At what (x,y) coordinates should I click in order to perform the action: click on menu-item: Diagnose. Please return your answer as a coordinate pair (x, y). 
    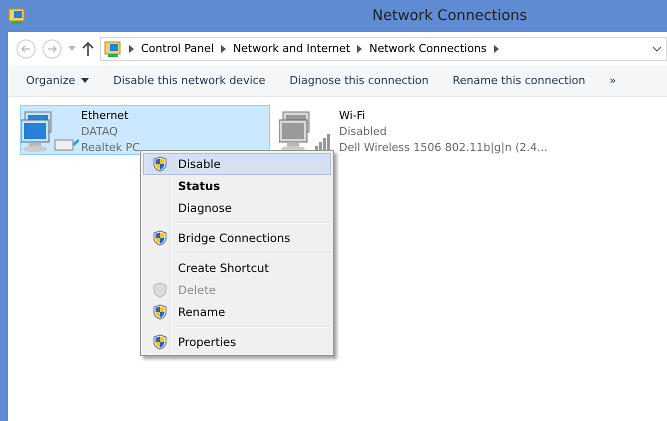
    Looking at the image, I should click on (237, 208).